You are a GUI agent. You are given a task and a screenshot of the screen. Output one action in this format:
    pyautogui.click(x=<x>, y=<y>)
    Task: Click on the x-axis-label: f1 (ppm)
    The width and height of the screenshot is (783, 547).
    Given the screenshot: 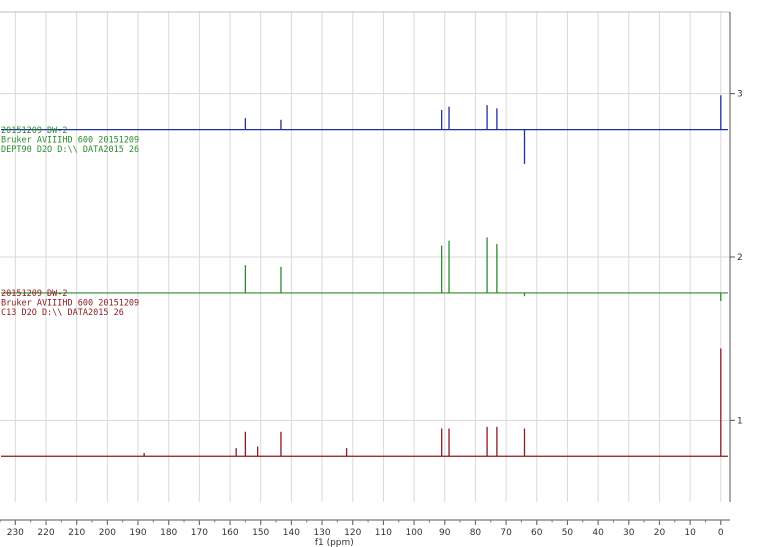 What is the action you would take?
    pyautogui.click(x=334, y=542)
    